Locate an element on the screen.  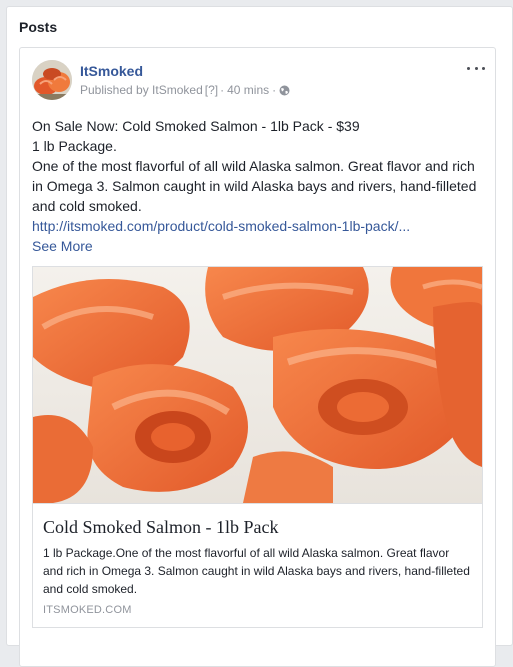
see-more-link: See More is located at coordinates (62, 246).